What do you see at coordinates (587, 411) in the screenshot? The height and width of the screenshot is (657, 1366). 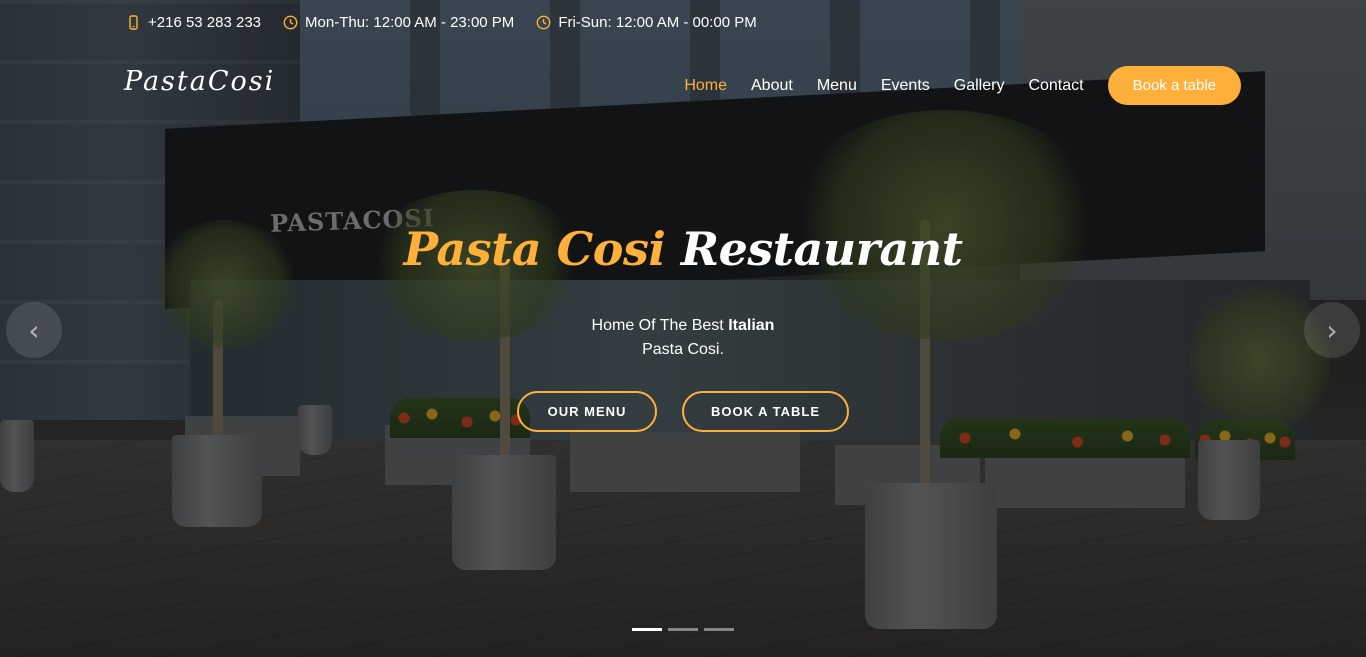 I see `our-menu-button: OUR MENU` at bounding box center [587, 411].